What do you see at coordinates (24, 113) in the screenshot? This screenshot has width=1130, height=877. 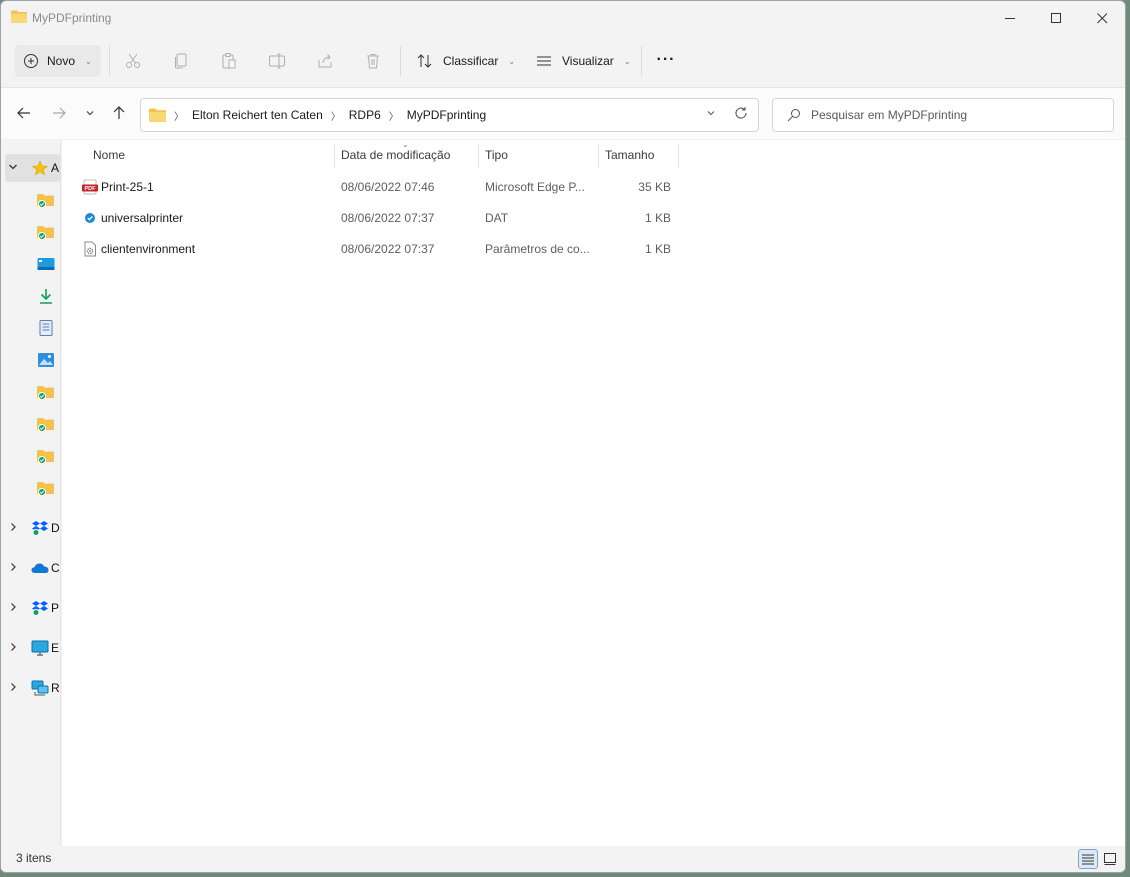 I see `back-button` at bounding box center [24, 113].